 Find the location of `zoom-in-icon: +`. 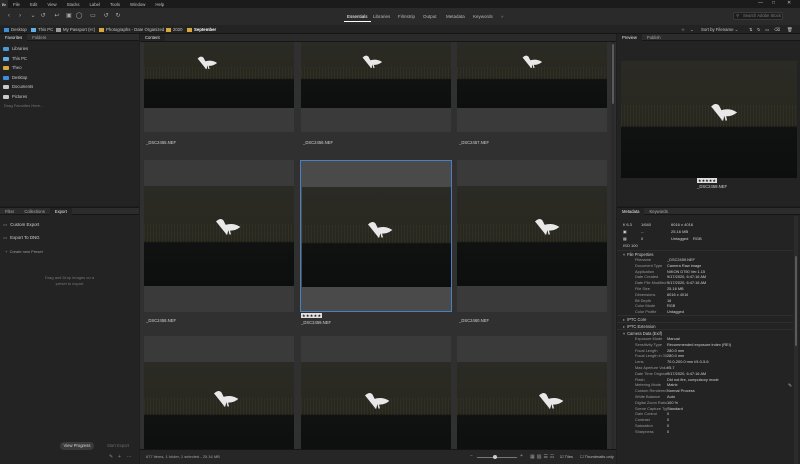

zoom-in-icon: + is located at coordinates (521, 456).